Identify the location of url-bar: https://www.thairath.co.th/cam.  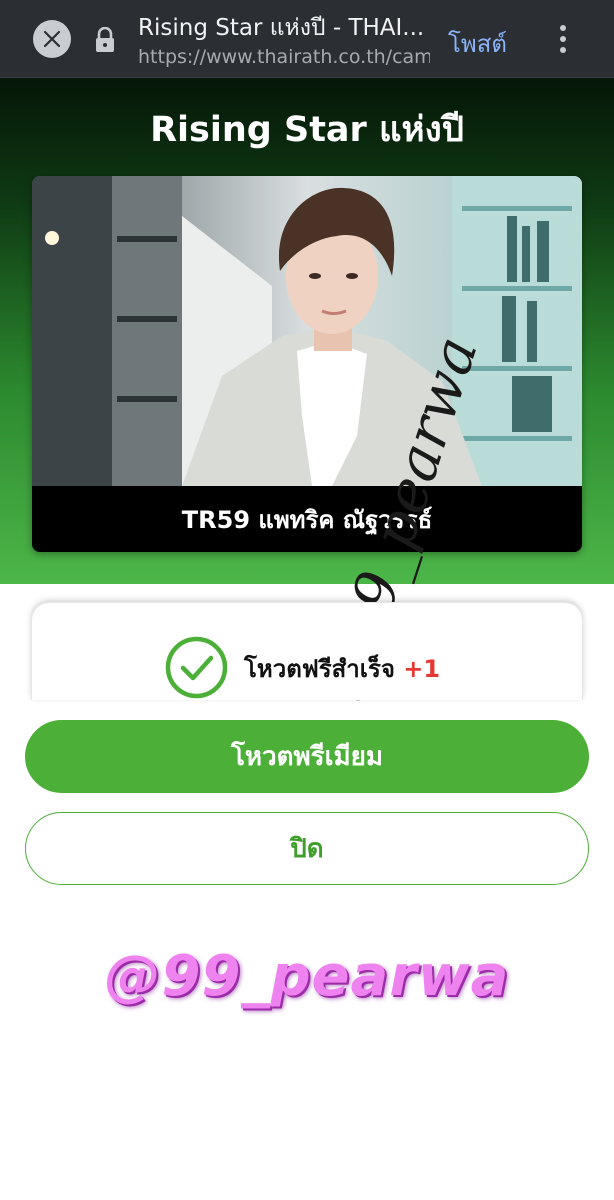
(284, 57).